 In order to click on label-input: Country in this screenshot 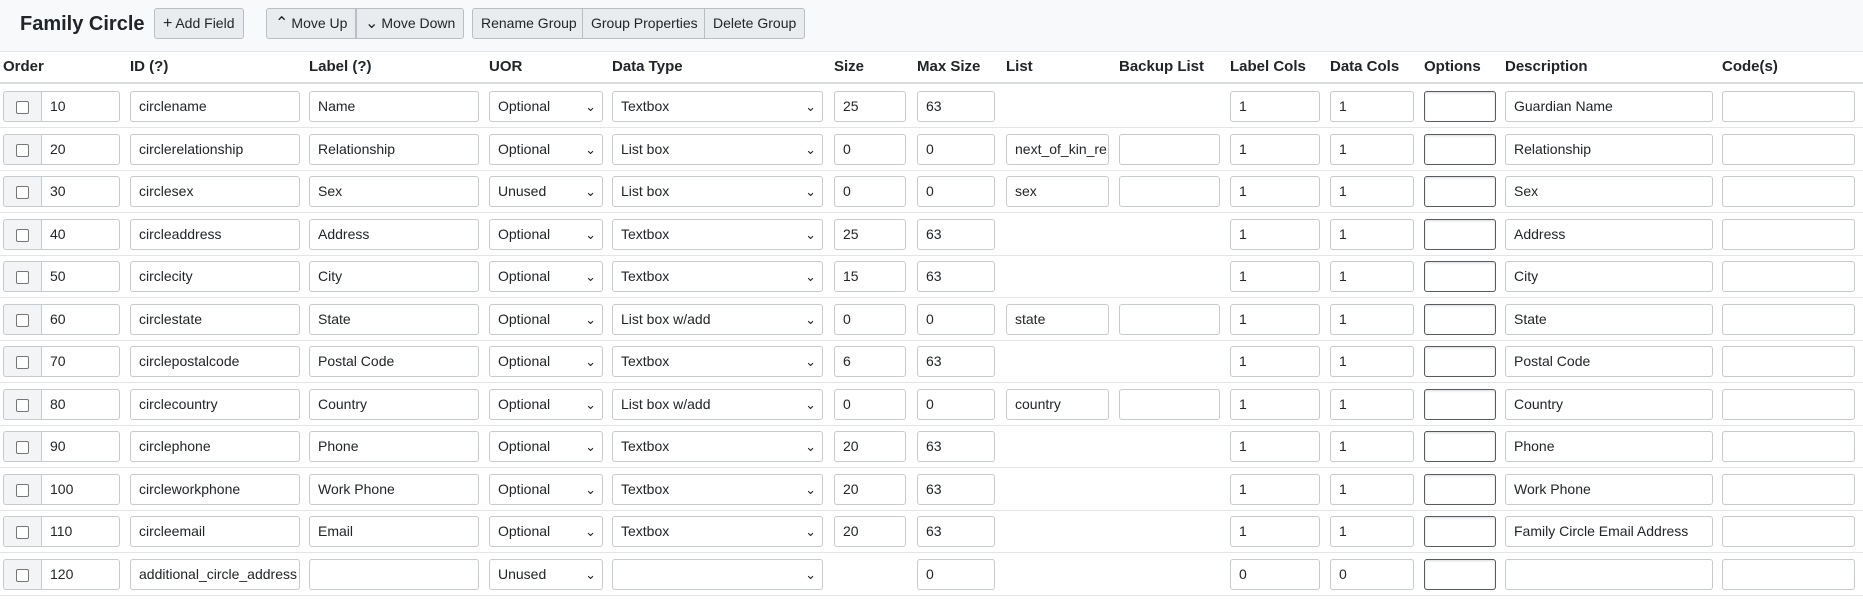, I will do `click(394, 404)`.